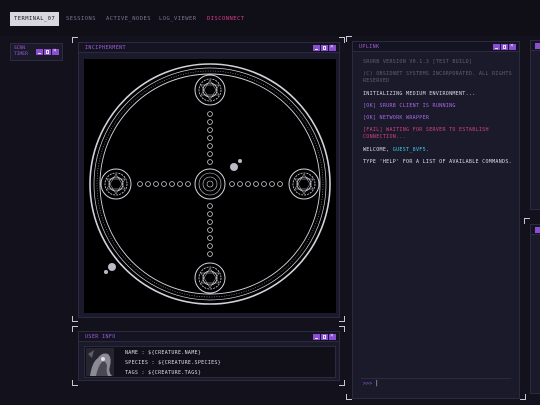 The height and width of the screenshot is (405, 540). I want to click on creature-species-field: SPECIES : ${CREATURE.SPECIES}, so click(173, 363).